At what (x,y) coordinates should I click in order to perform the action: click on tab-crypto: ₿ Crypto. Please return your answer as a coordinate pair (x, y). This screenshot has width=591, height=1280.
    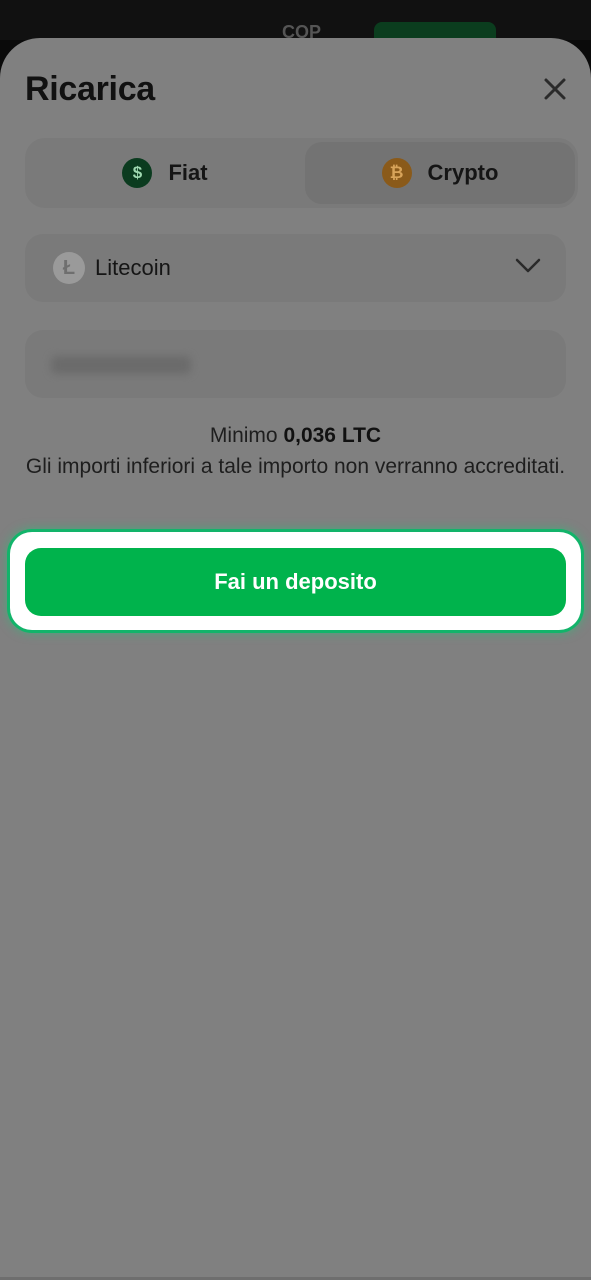
    Looking at the image, I should click on (440, 173).